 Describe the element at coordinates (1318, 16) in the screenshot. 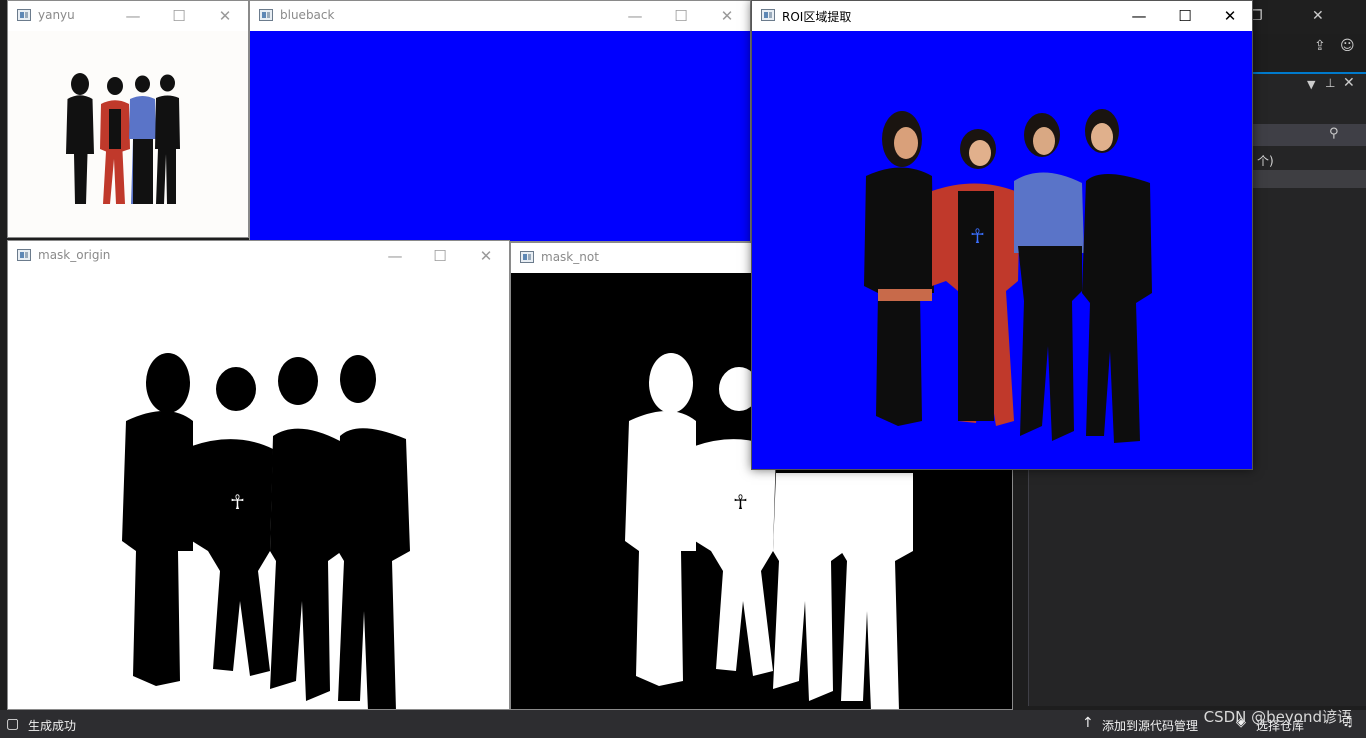

I see `close-icon: ✕` at that location.